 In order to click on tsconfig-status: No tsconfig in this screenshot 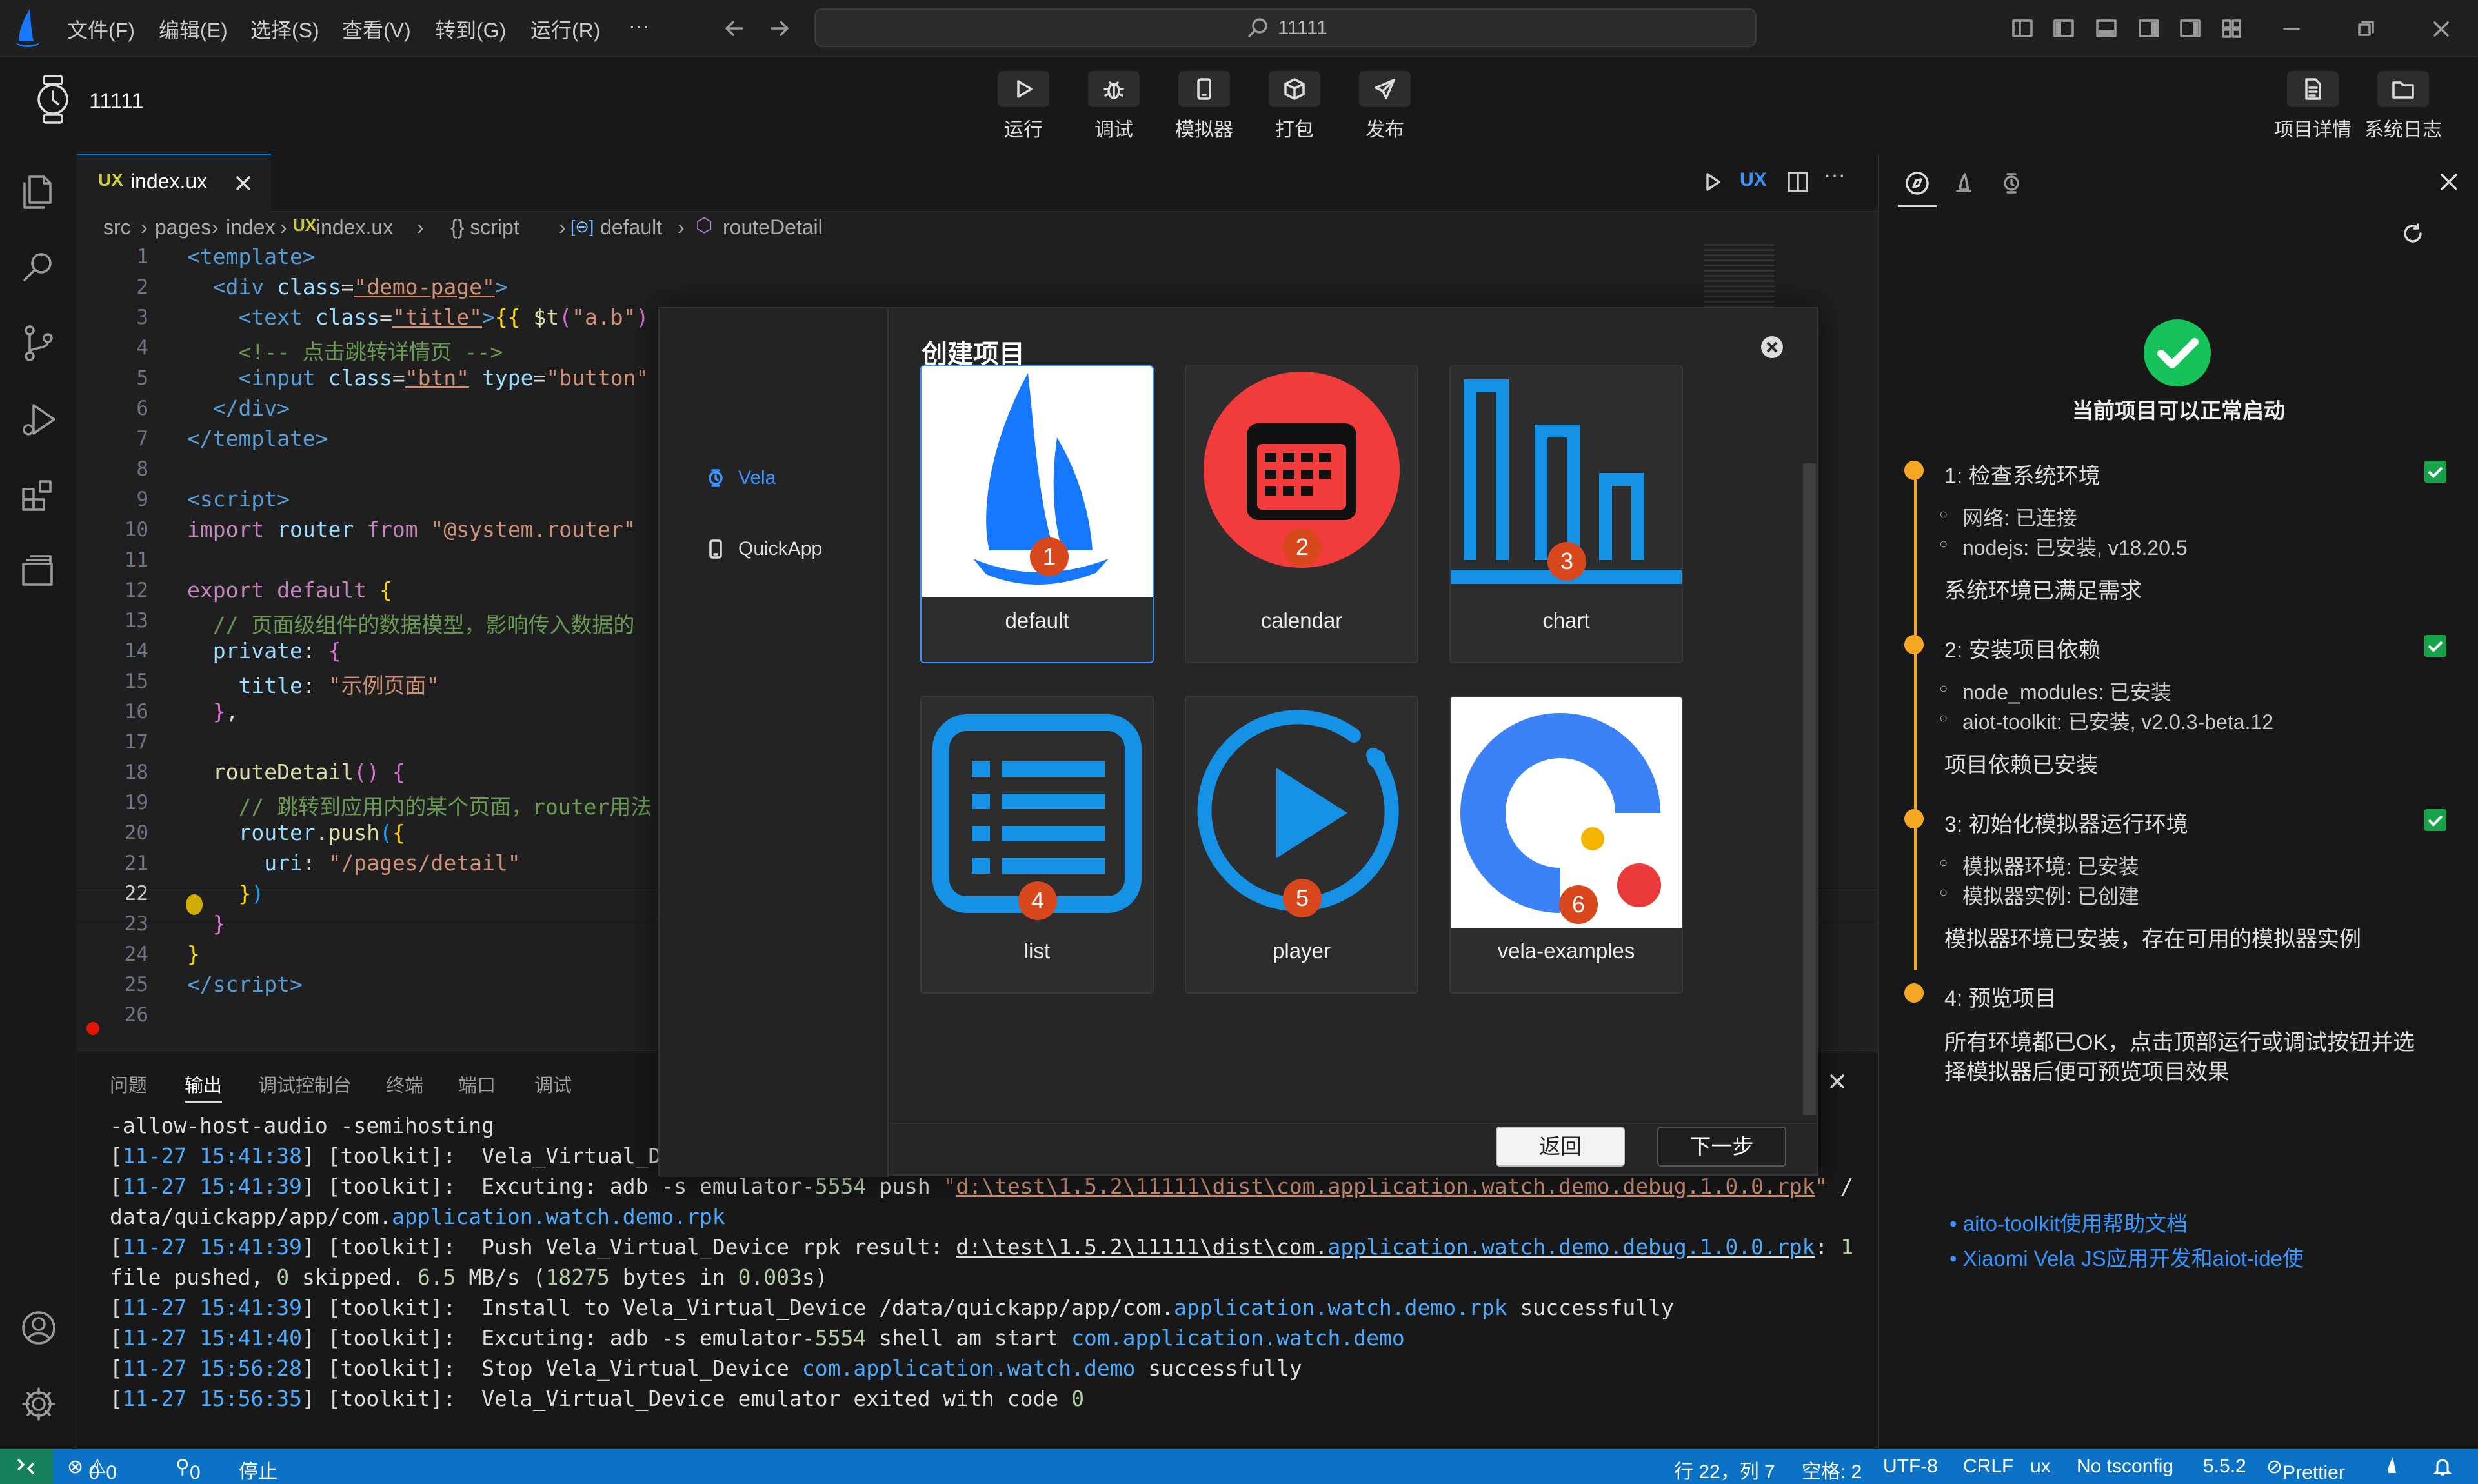, I will do `click(2125, 1467)`.